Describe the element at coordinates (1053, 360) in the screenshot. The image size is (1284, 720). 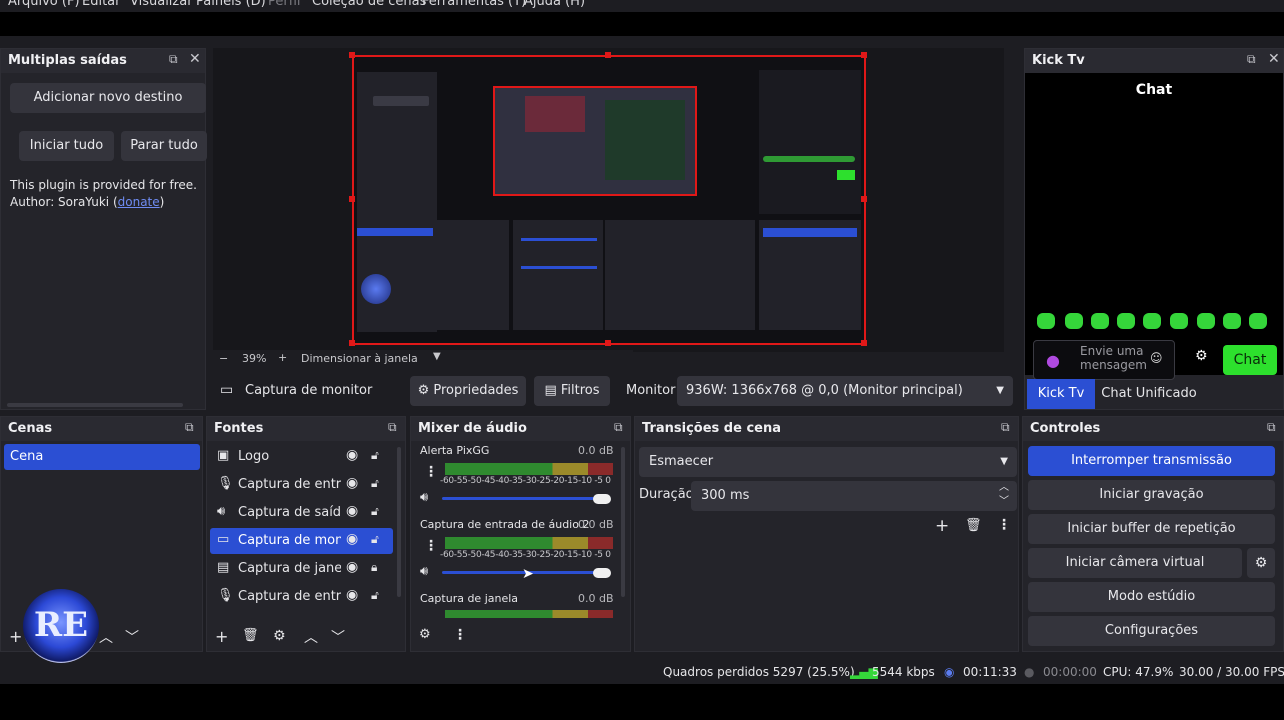
I see `microphone-icon: ●` at that location.